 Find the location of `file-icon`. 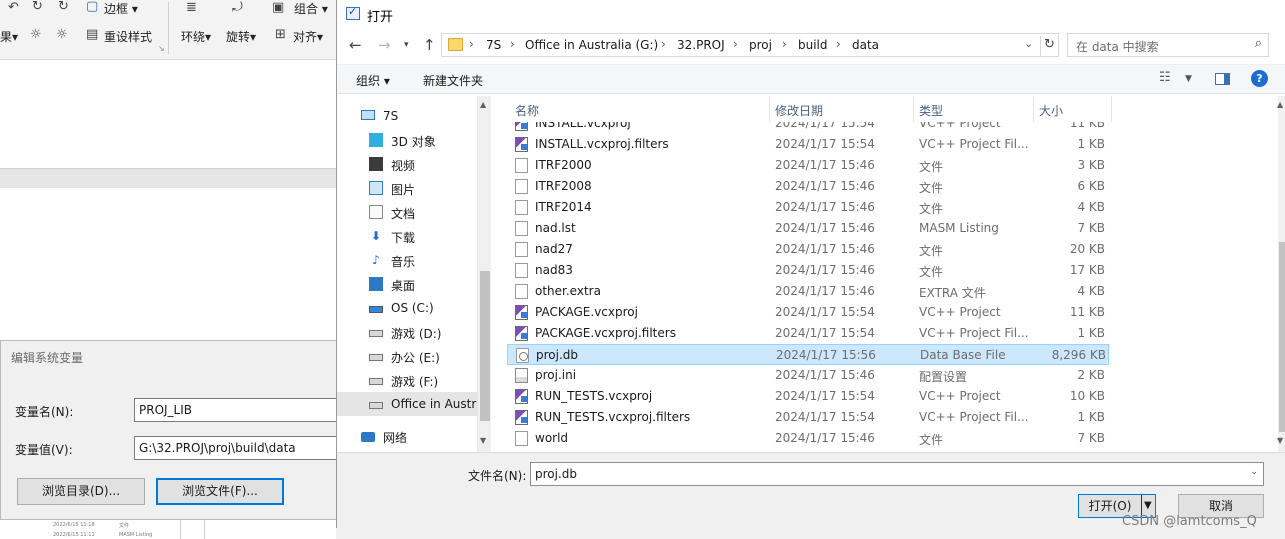

file-icon is located at coordinates (521, 186).